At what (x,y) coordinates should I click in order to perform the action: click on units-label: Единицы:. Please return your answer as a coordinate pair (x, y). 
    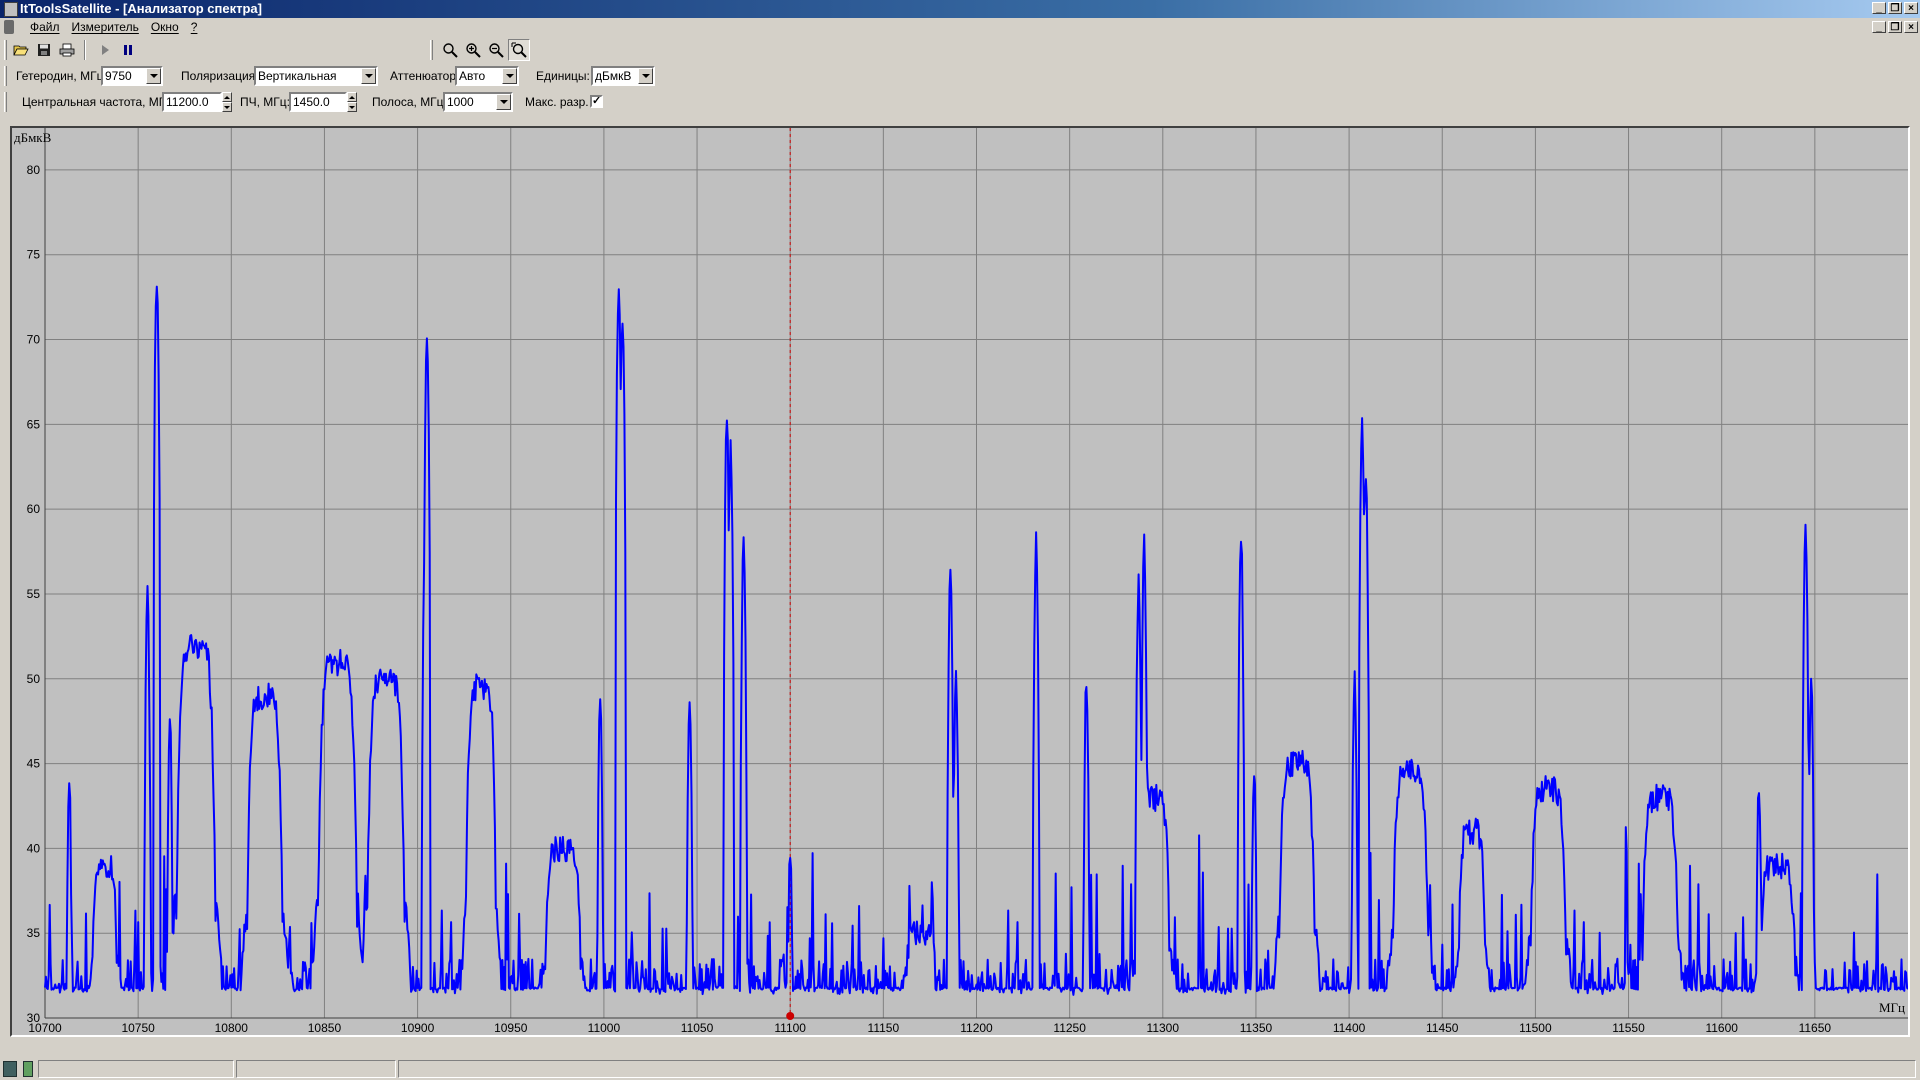
    Looking at the image, I should click on (563, 76).